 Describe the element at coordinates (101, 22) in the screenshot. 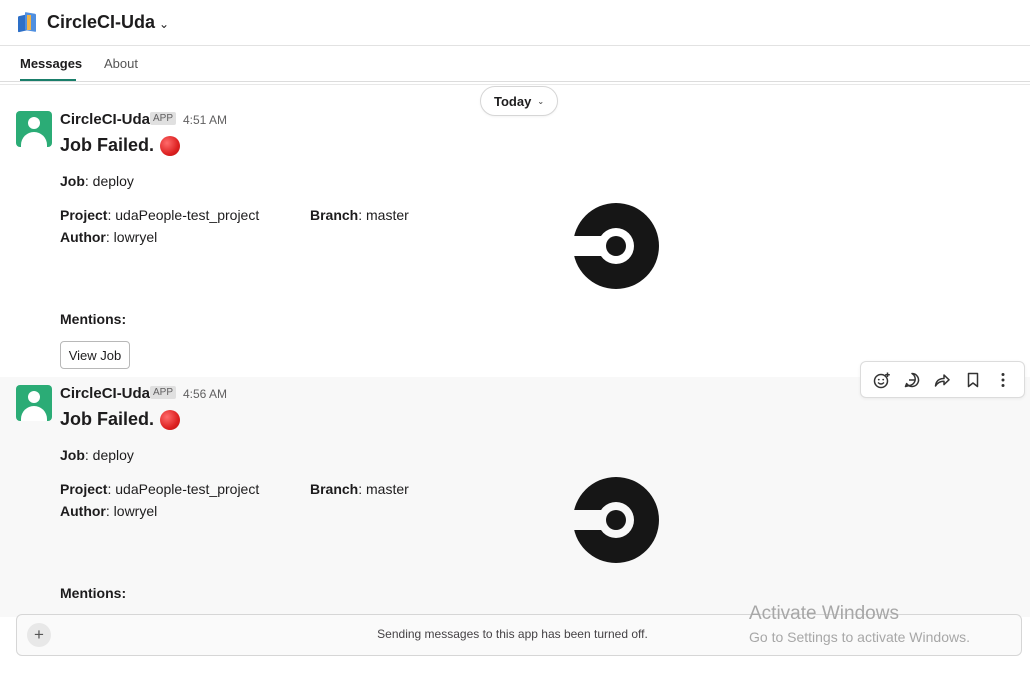

I see `app-name-title: CircleCI-Uda` at that location.